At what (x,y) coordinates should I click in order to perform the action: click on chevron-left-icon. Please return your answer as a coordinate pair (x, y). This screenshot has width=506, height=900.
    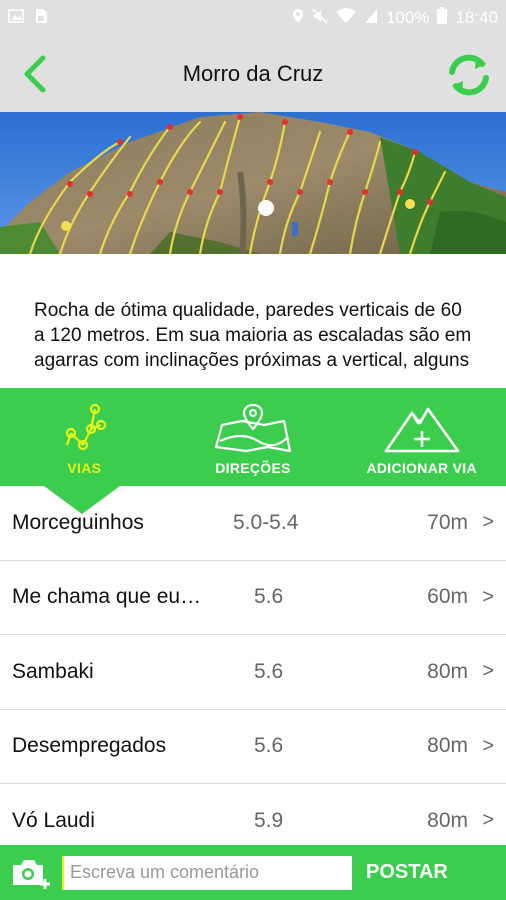
    Looking at the image, I should click on (35, 74).